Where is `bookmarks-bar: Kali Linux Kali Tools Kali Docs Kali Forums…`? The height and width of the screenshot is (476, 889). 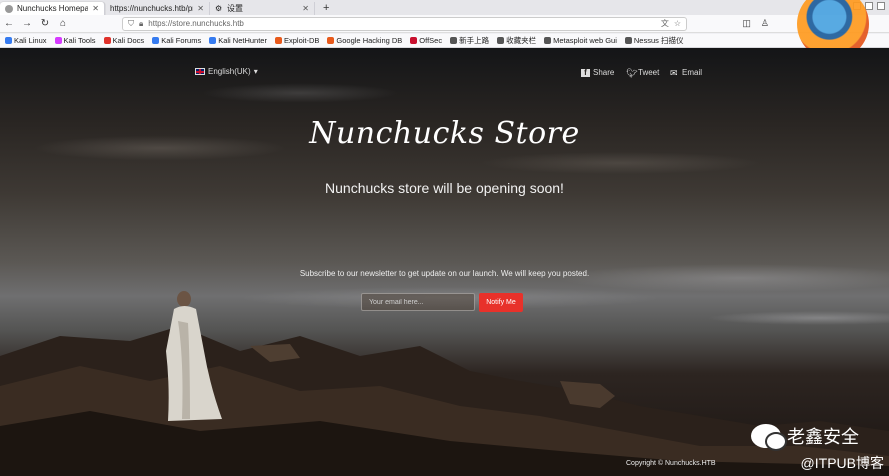
bookmarks-bar: Kali Linux Kali Tools Kali Docs Kali Forums… is located at coordinates (444, 41).